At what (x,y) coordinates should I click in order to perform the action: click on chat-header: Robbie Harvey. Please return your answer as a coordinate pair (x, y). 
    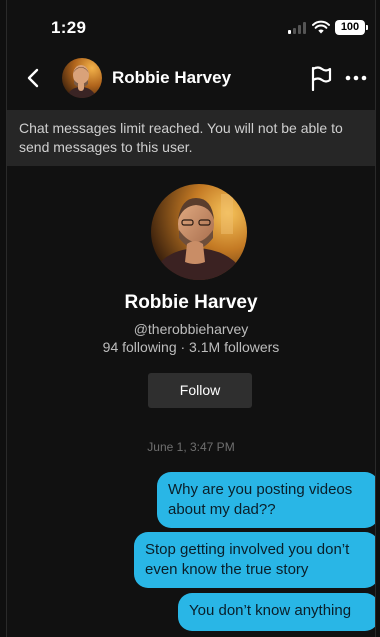
    Looking at the image, I should click on (191, 78).